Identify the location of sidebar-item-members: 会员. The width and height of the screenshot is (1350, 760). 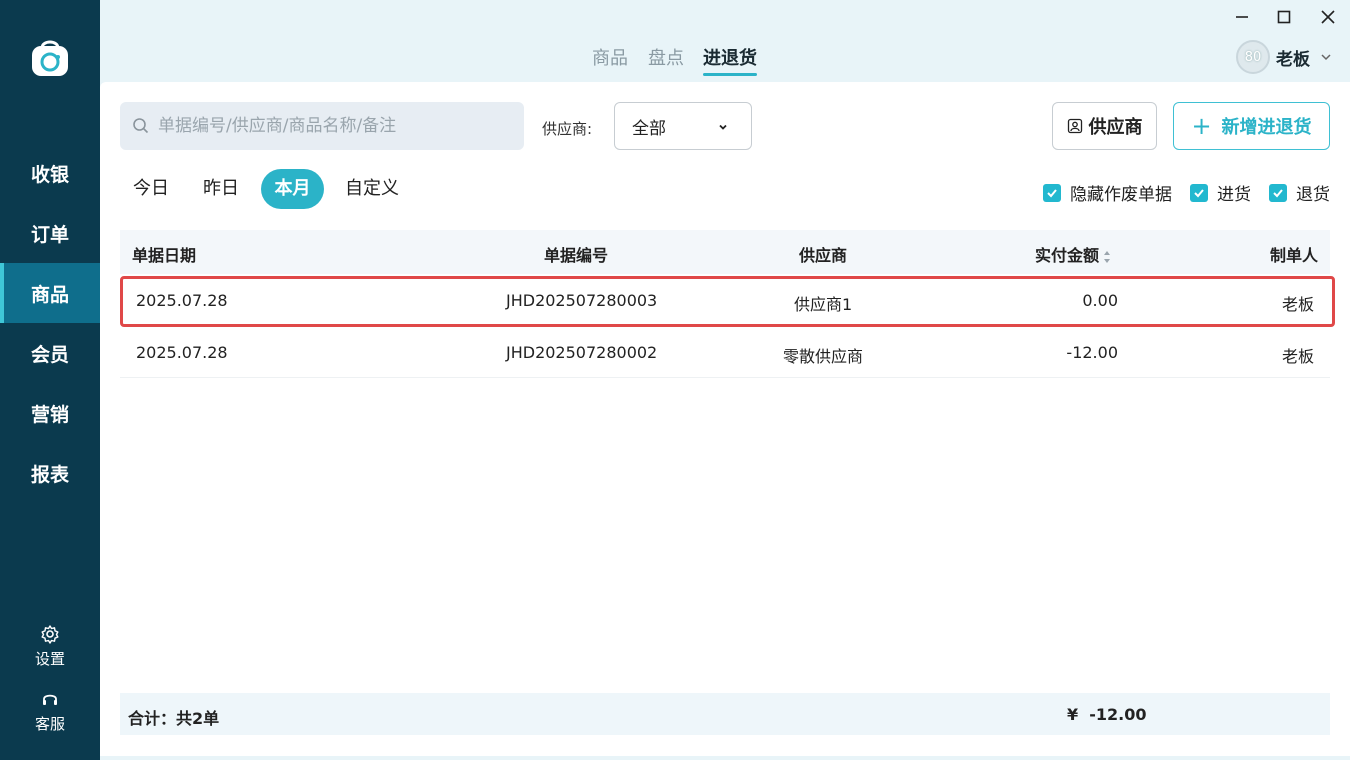
(50, 353).